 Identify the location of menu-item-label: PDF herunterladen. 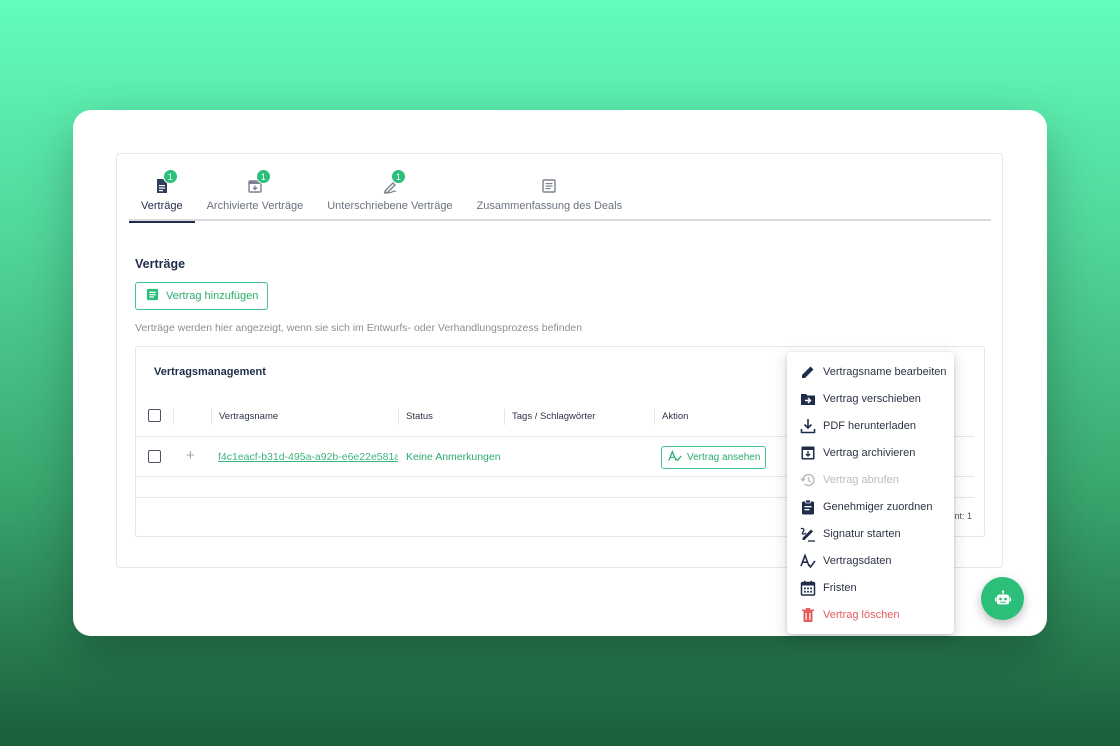
(869, 425).